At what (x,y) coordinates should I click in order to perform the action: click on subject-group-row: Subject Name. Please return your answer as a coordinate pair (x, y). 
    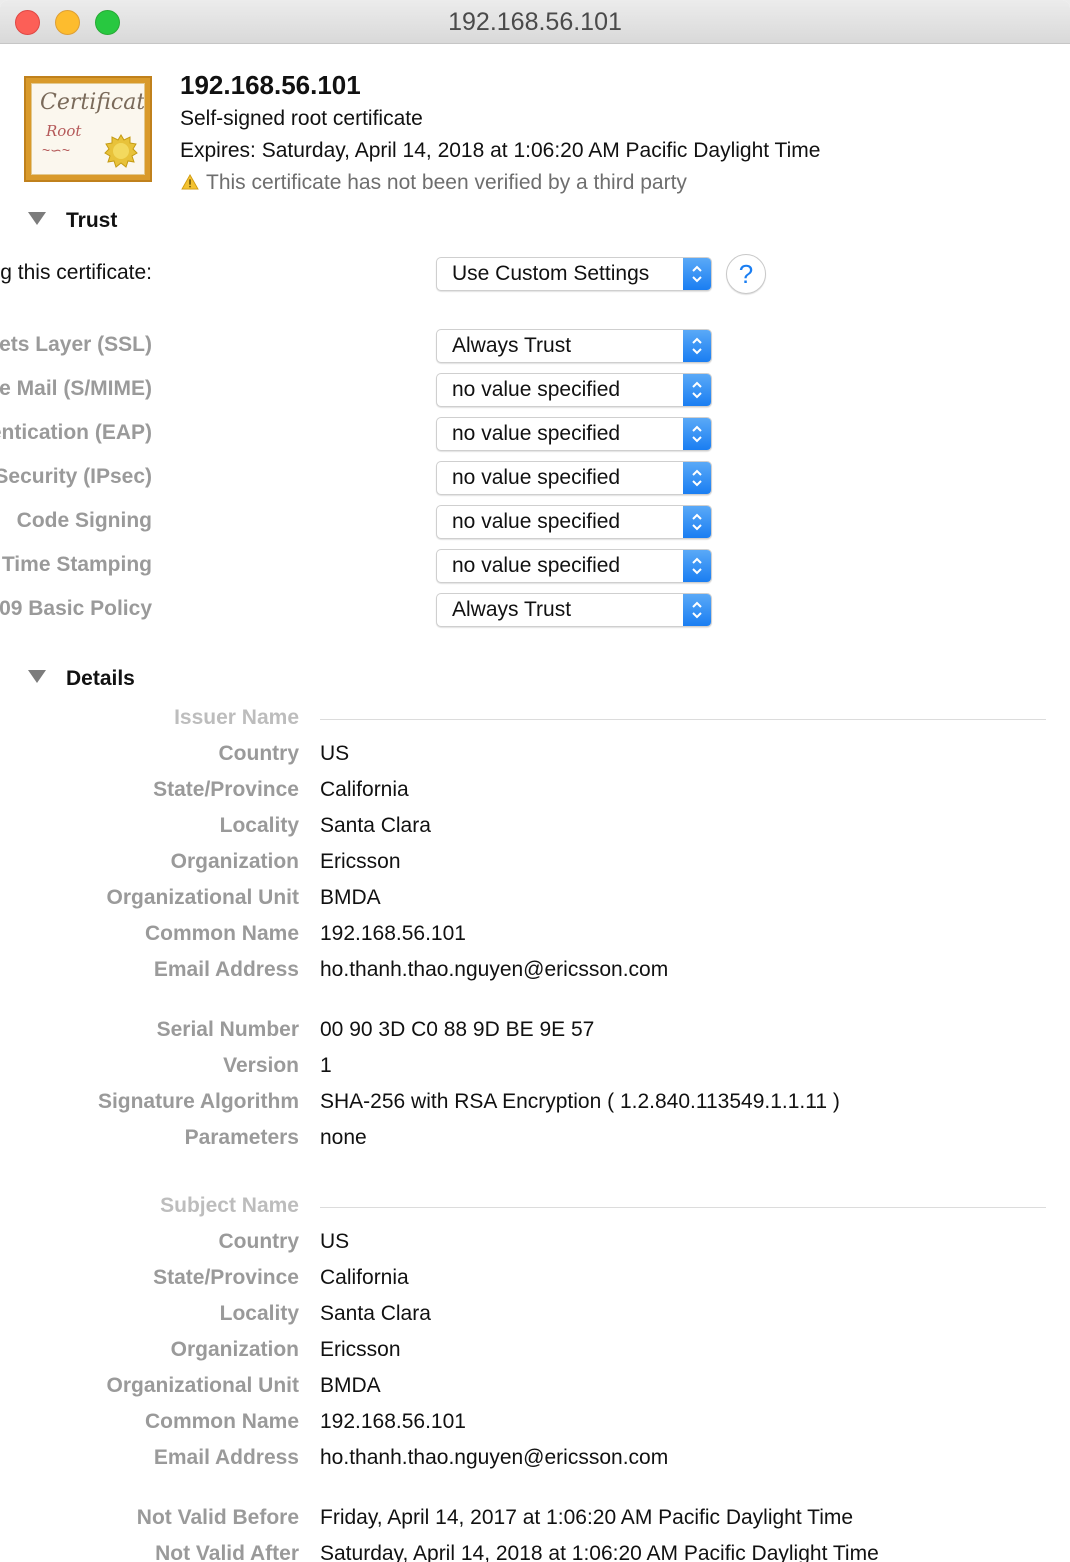
    Looking at the image, I should click on (535, 1207).